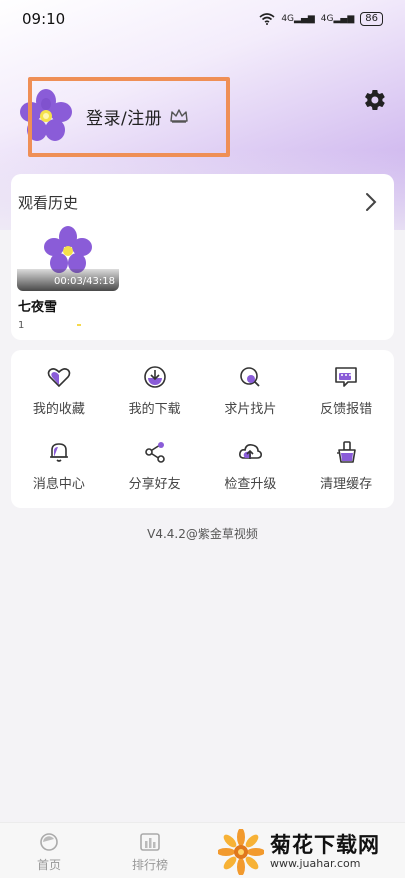 The width and height of the screenshot is (405, 878). Describe the element at coordinates (59, 378) in the screenshot. I see `heart-icon` at that location.